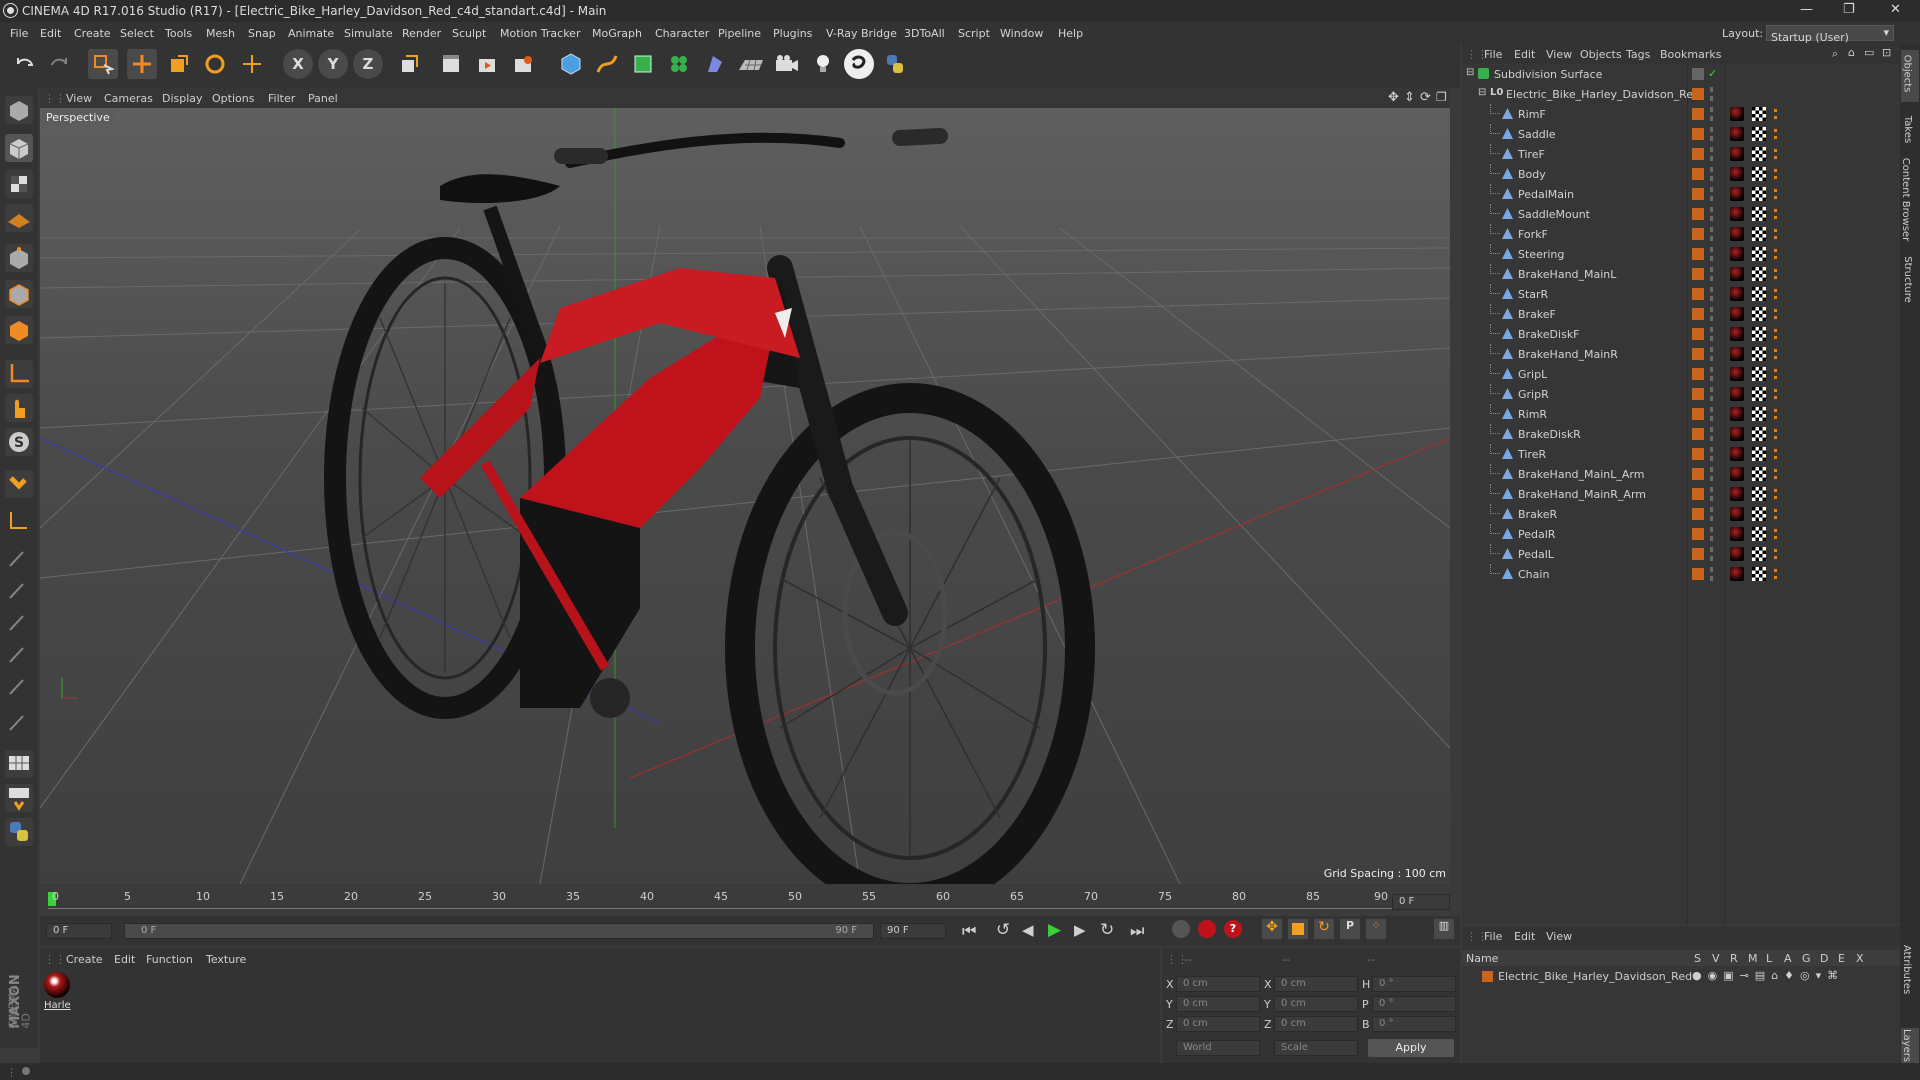 The height and width of the screenshot is (1080, 1920). What do you see at coordinates (739, 33) in the screenshot?
I see `menu-pipeline: Pipeline` at bounding box center [739, 33].